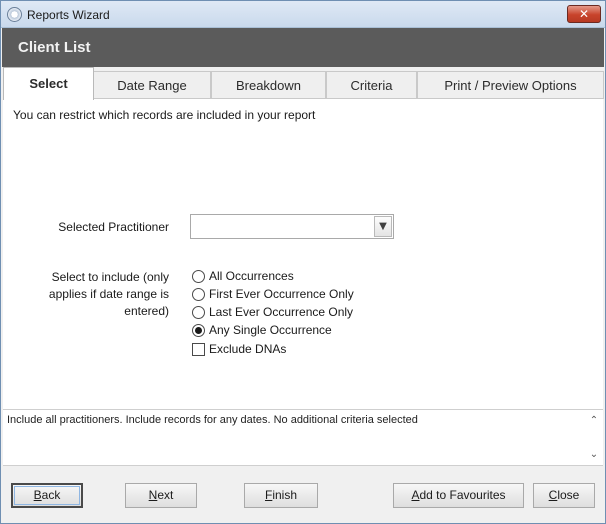 This screenshot has width=606, height=524. I want to click on finish-button: Finish, so click(281, 495).